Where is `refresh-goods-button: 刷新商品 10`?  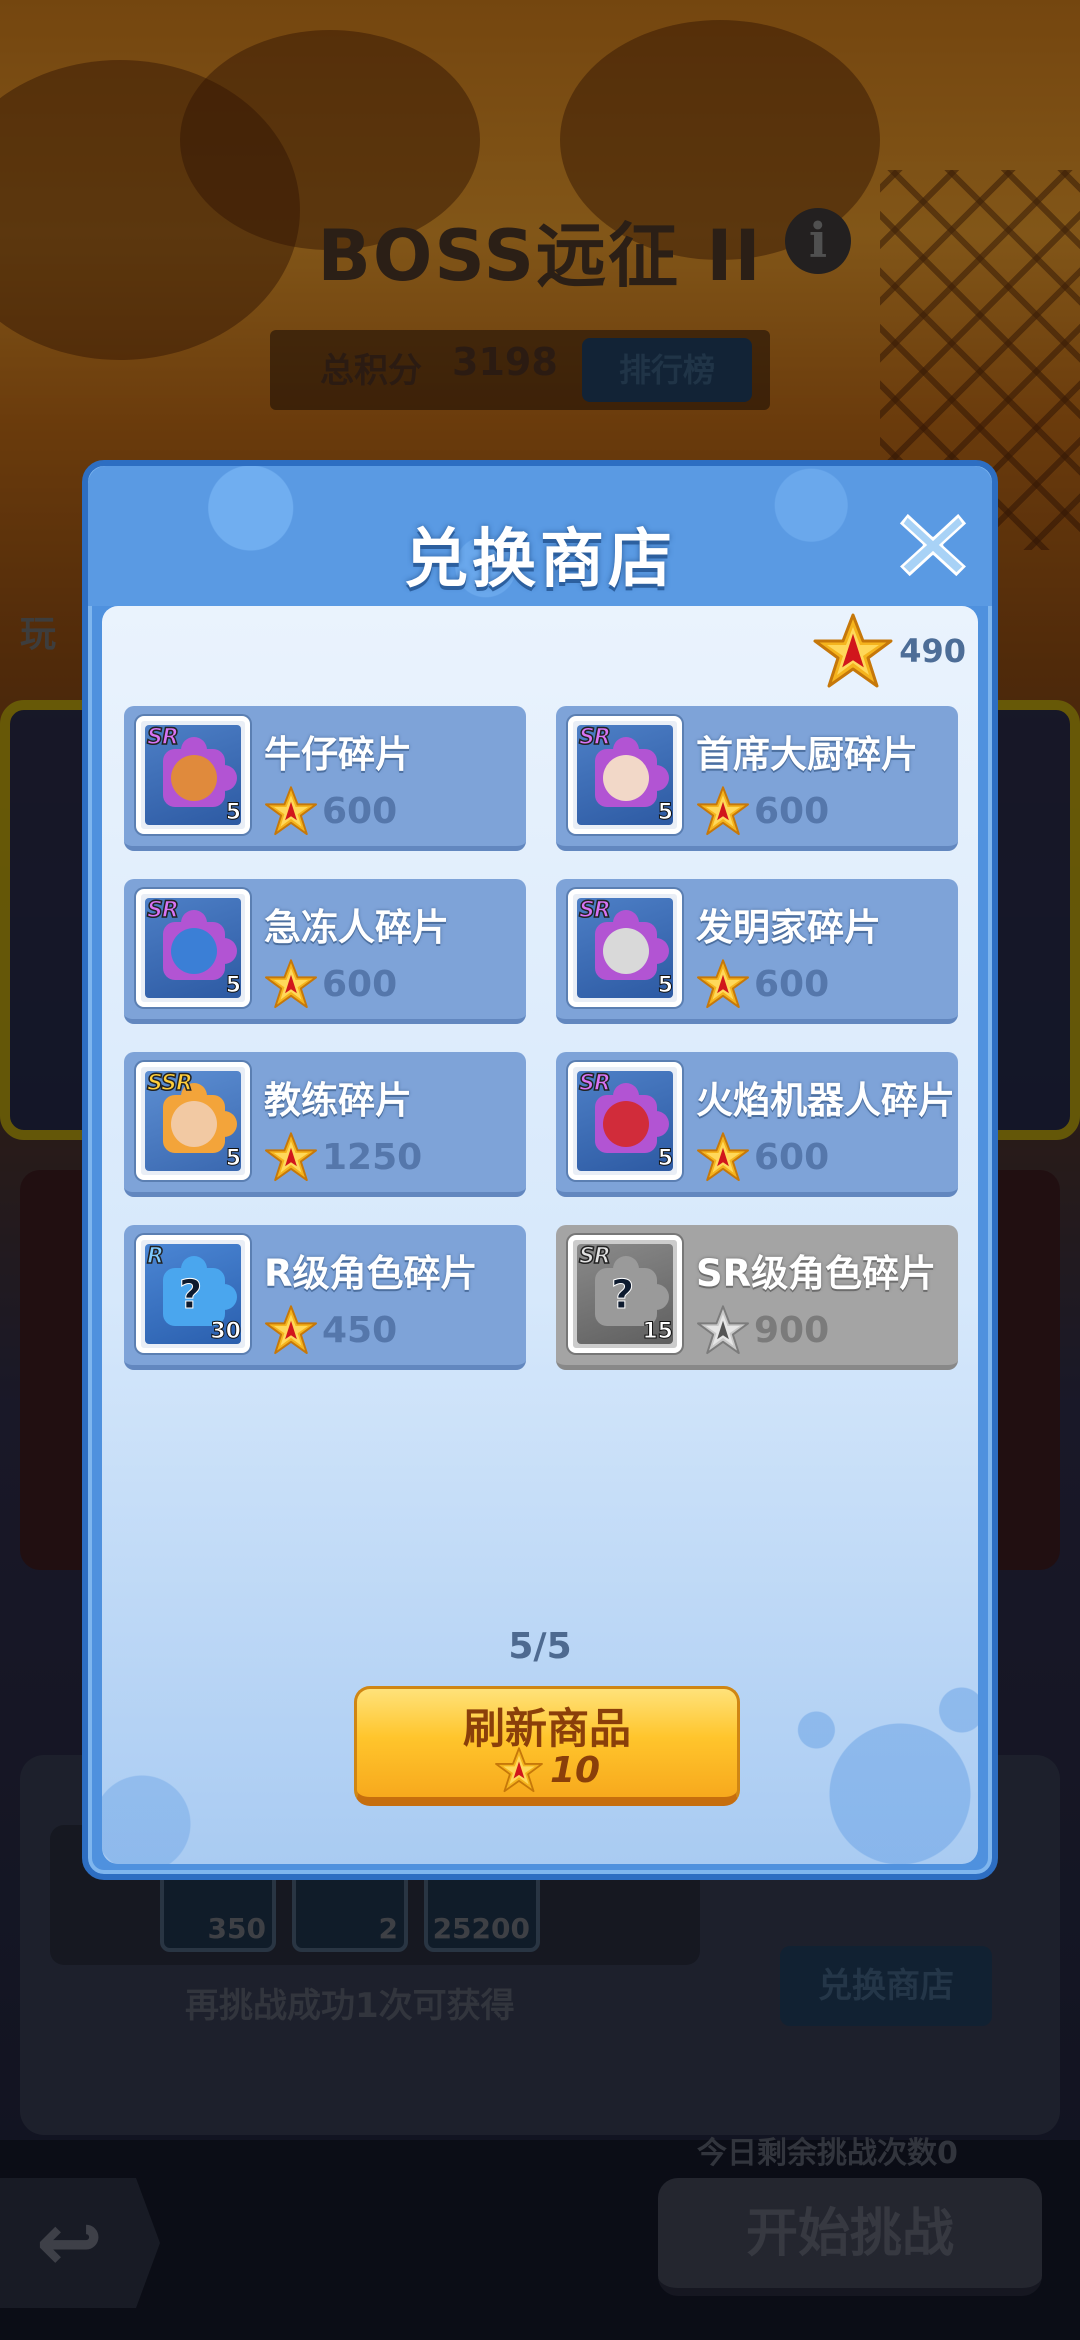 refresh-goods-button: 刷新商品 10 is located at coordinates (547, 1746).